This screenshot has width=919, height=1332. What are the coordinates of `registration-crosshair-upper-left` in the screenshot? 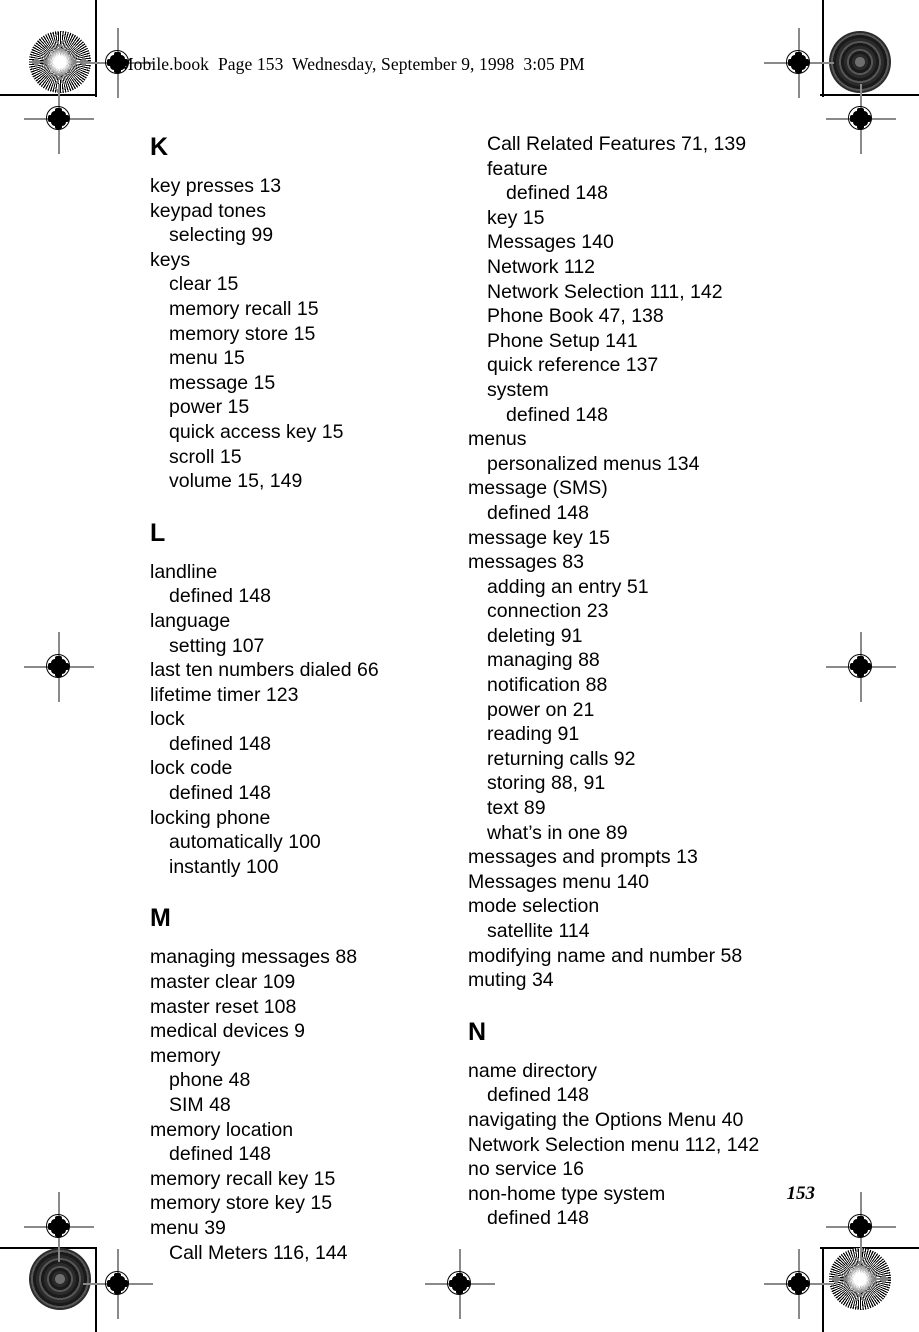 It's located at (59, 119).